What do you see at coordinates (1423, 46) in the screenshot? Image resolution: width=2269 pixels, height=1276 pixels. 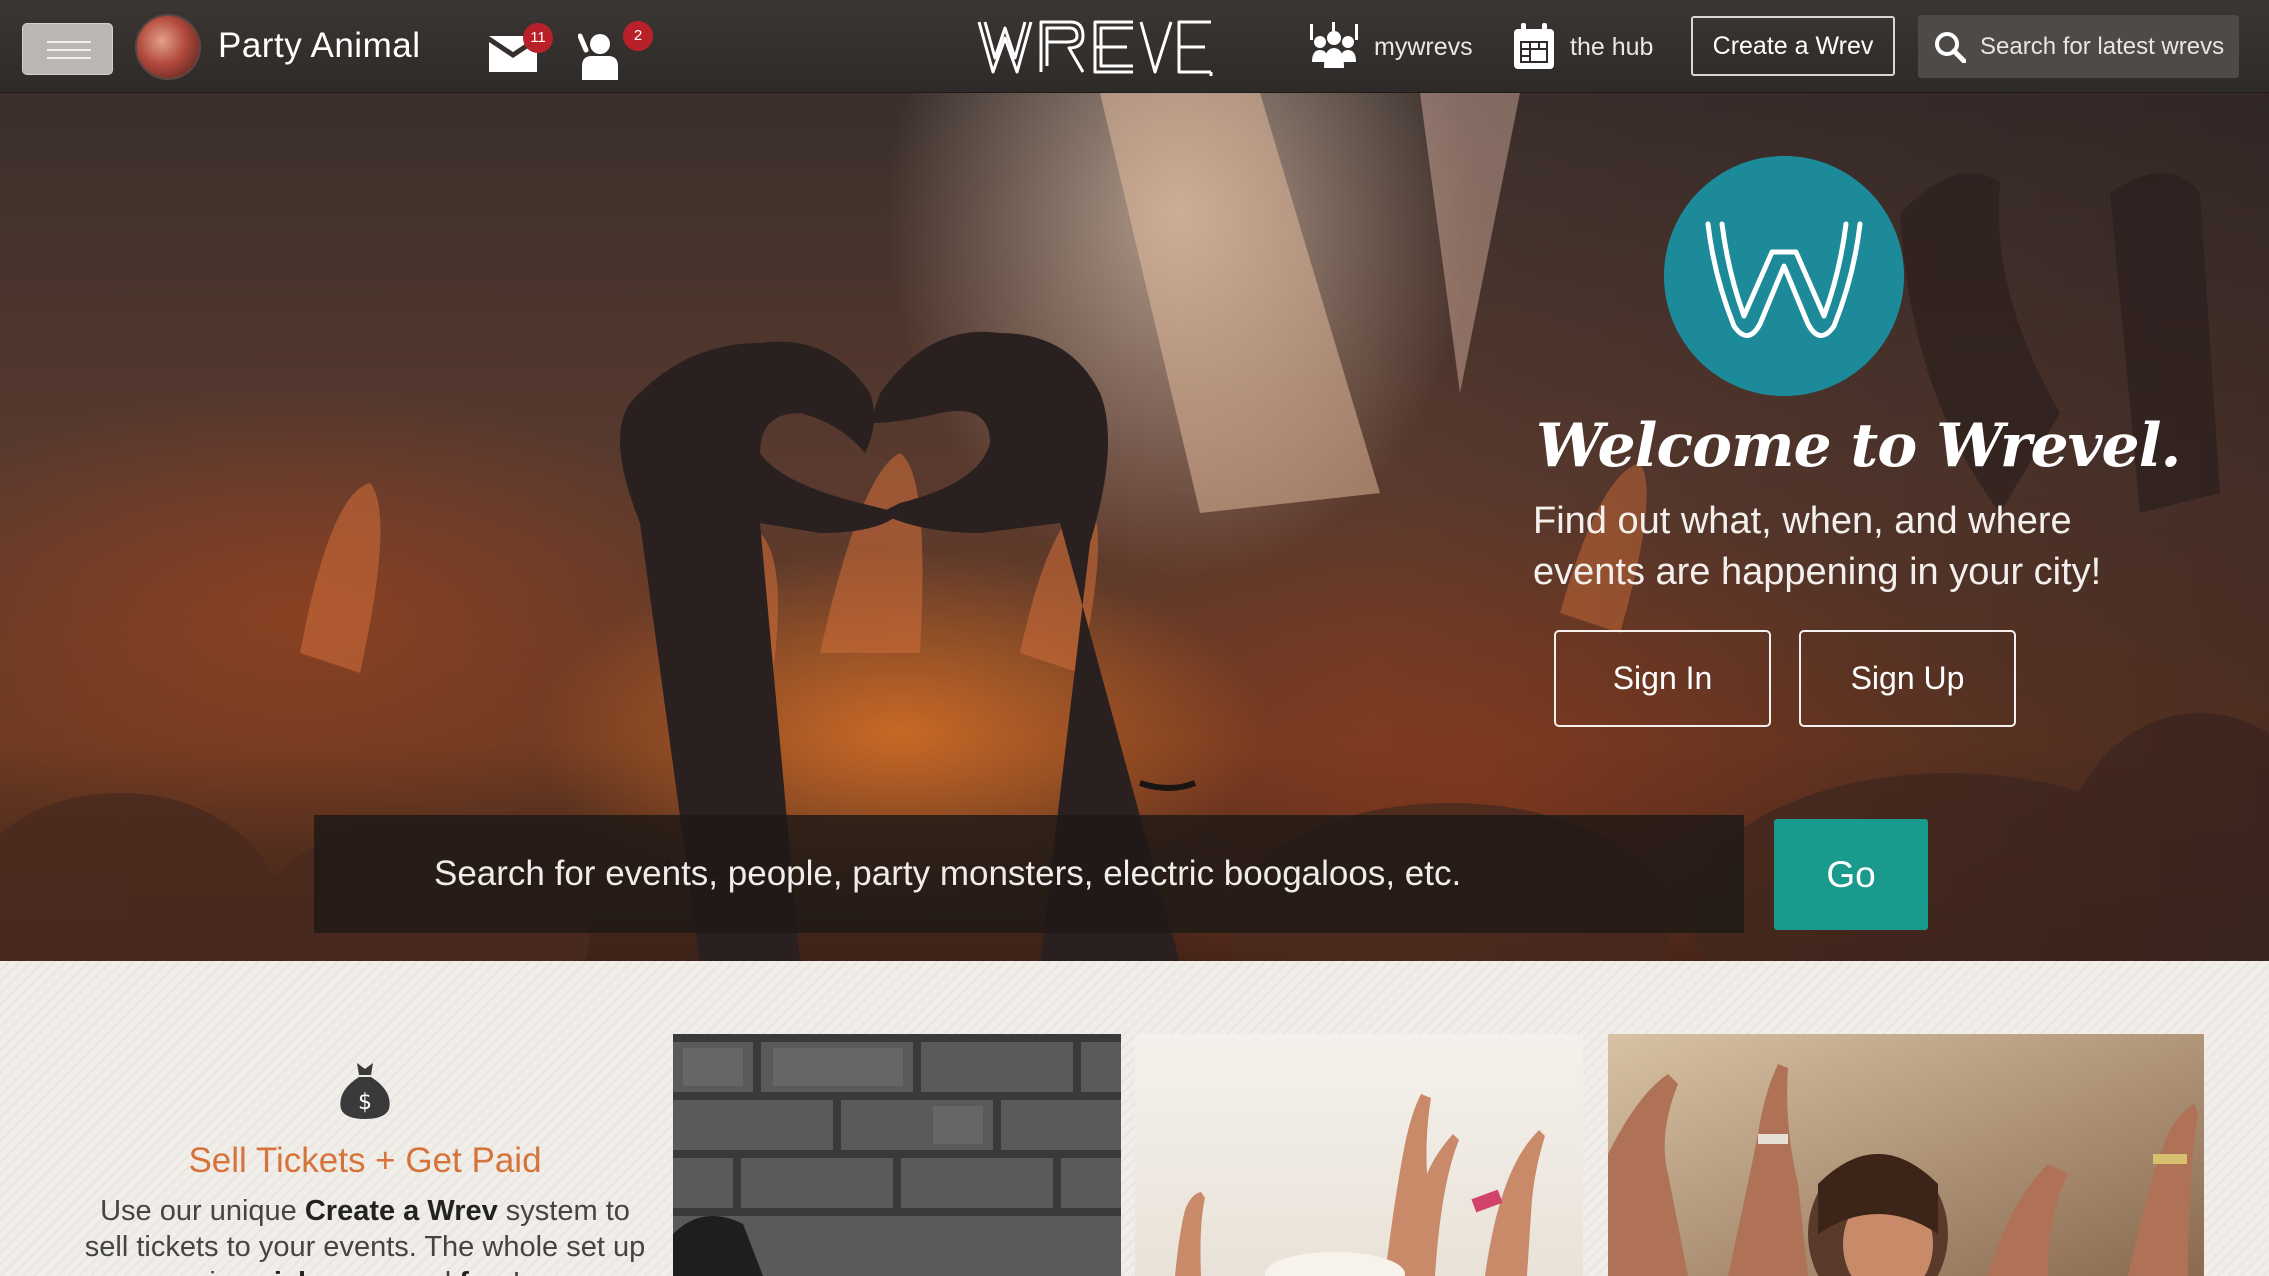 I see `nav-mywrevs-label: mywrevs` at bounding box center [1423, 46].